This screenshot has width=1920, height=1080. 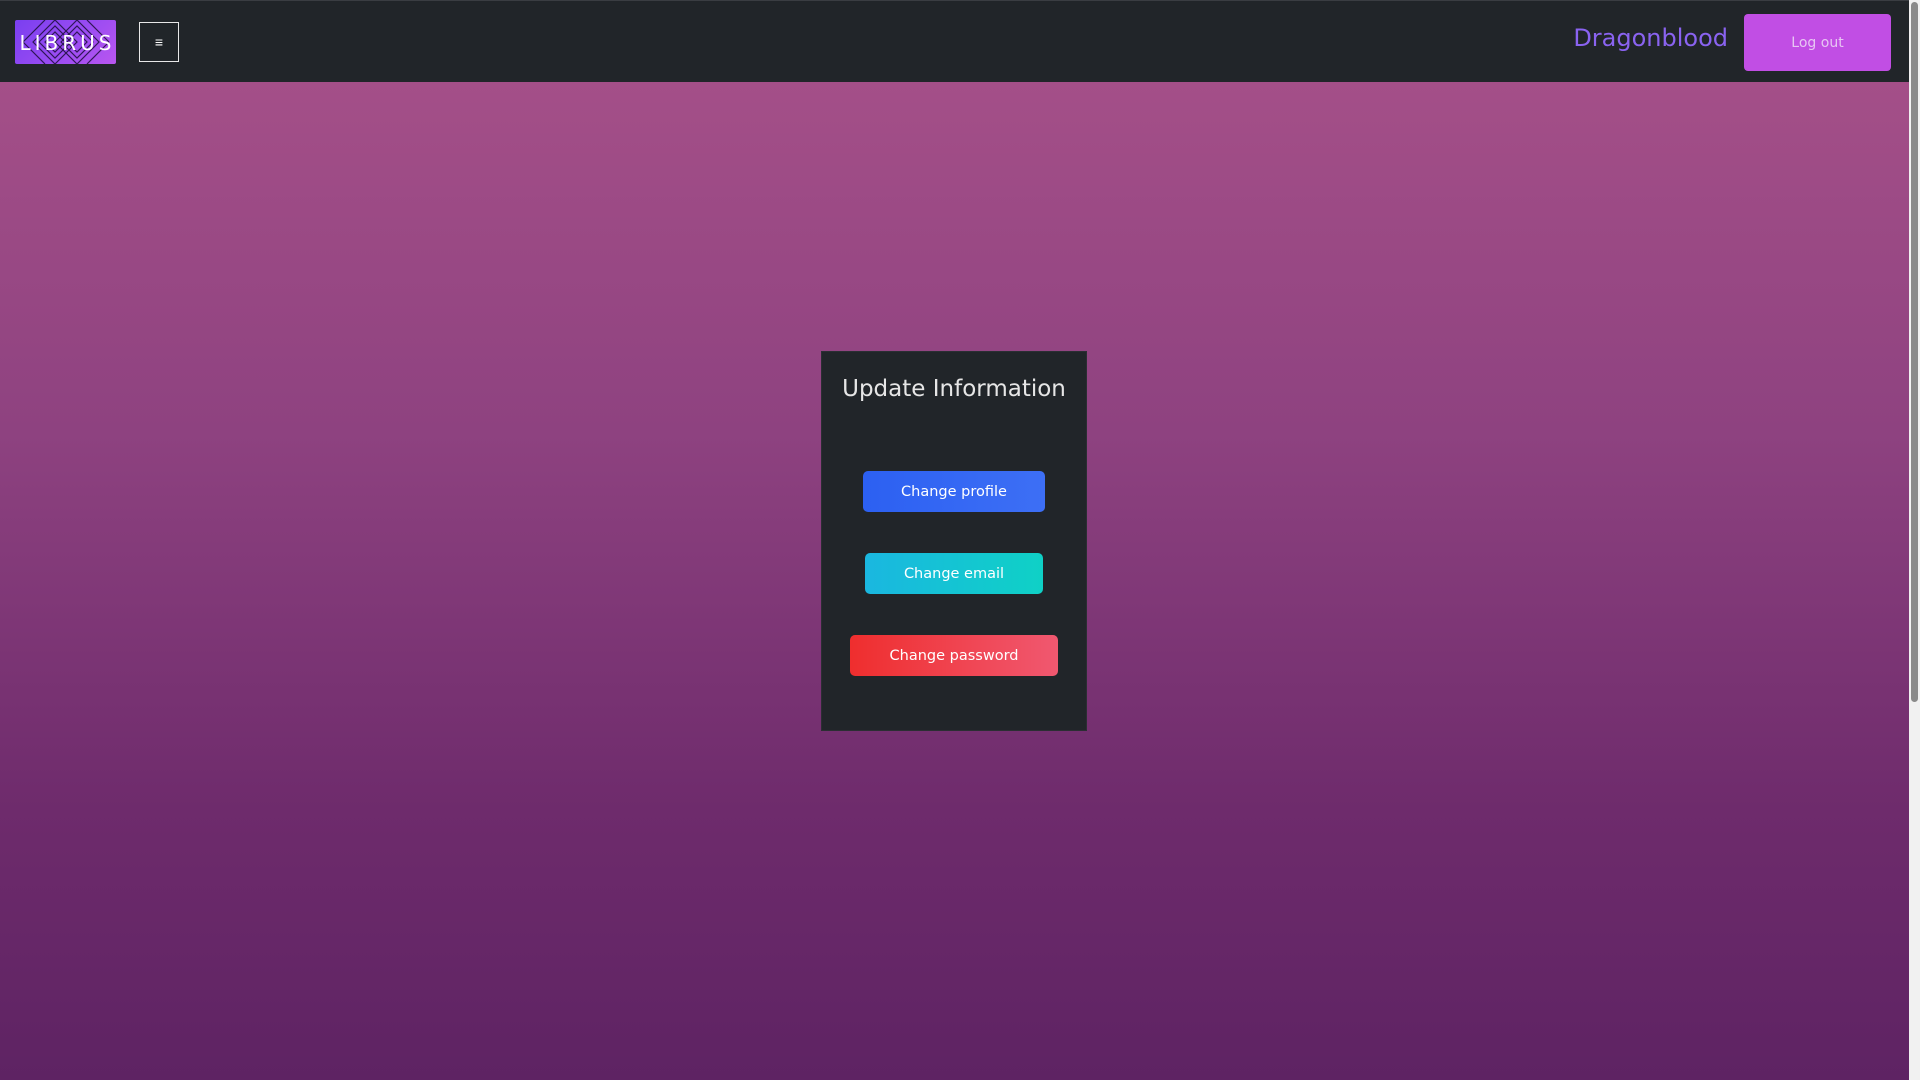 I want to click on card-title: Update Information, so click(x=954, y=389).